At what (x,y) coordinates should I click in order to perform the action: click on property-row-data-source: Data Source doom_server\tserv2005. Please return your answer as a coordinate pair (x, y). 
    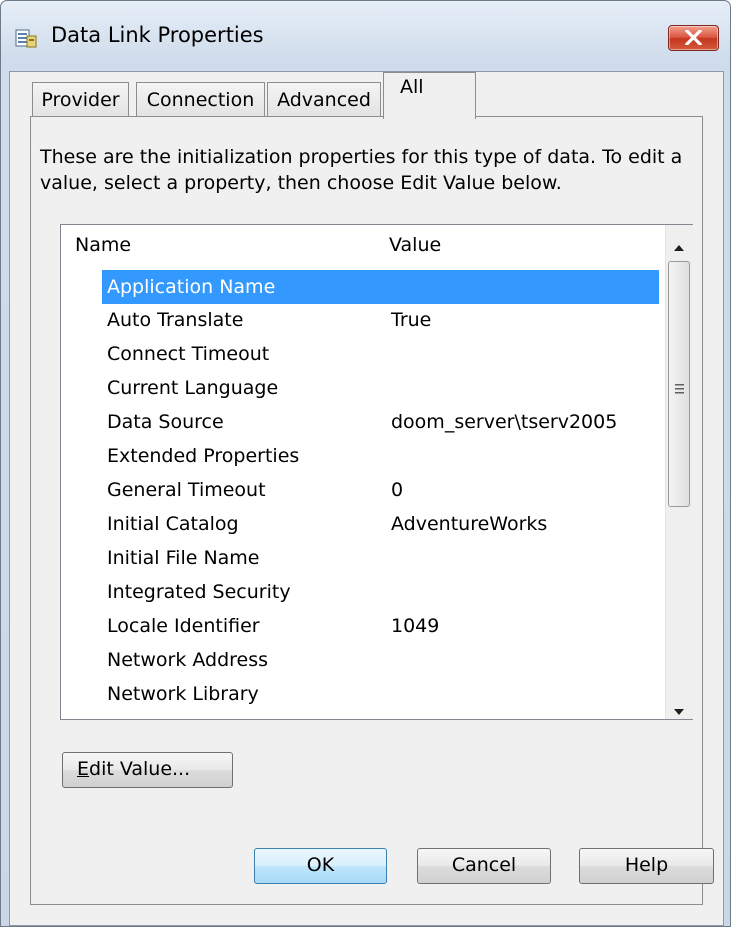
    Looking at the image, I should click on (363, 423).